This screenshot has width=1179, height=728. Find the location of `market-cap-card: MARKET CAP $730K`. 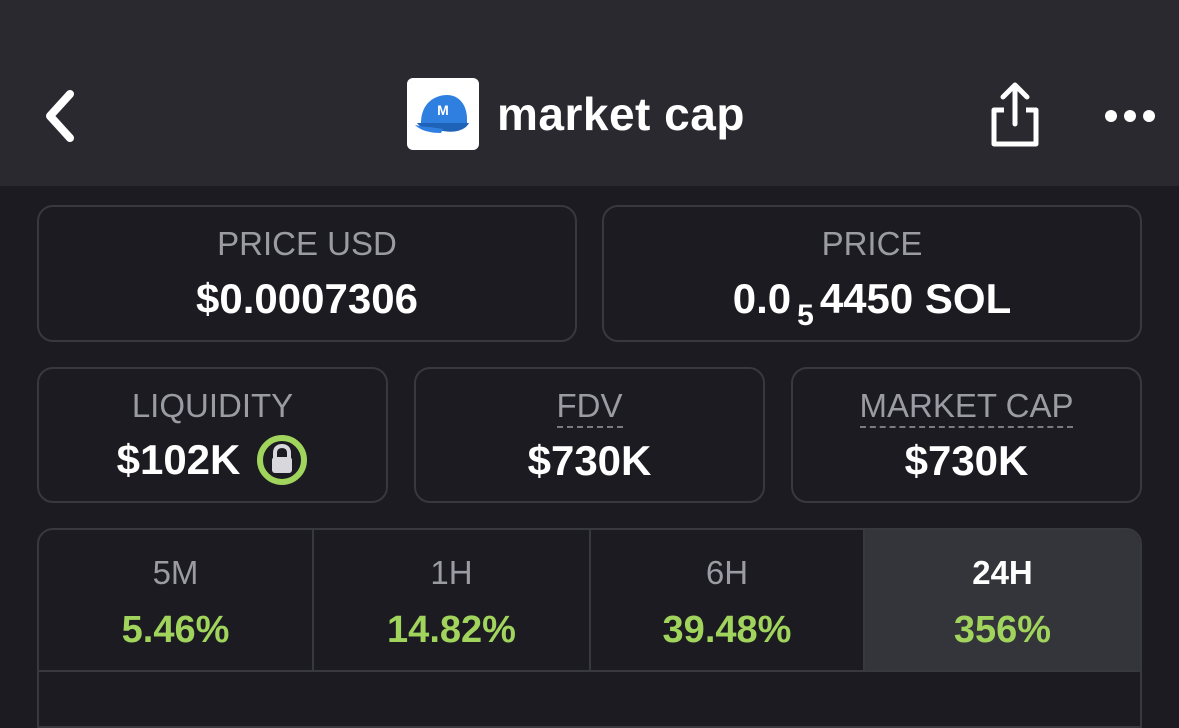

market-cap-card: MARKET CAP $730K is located at coordinates (966, 435).